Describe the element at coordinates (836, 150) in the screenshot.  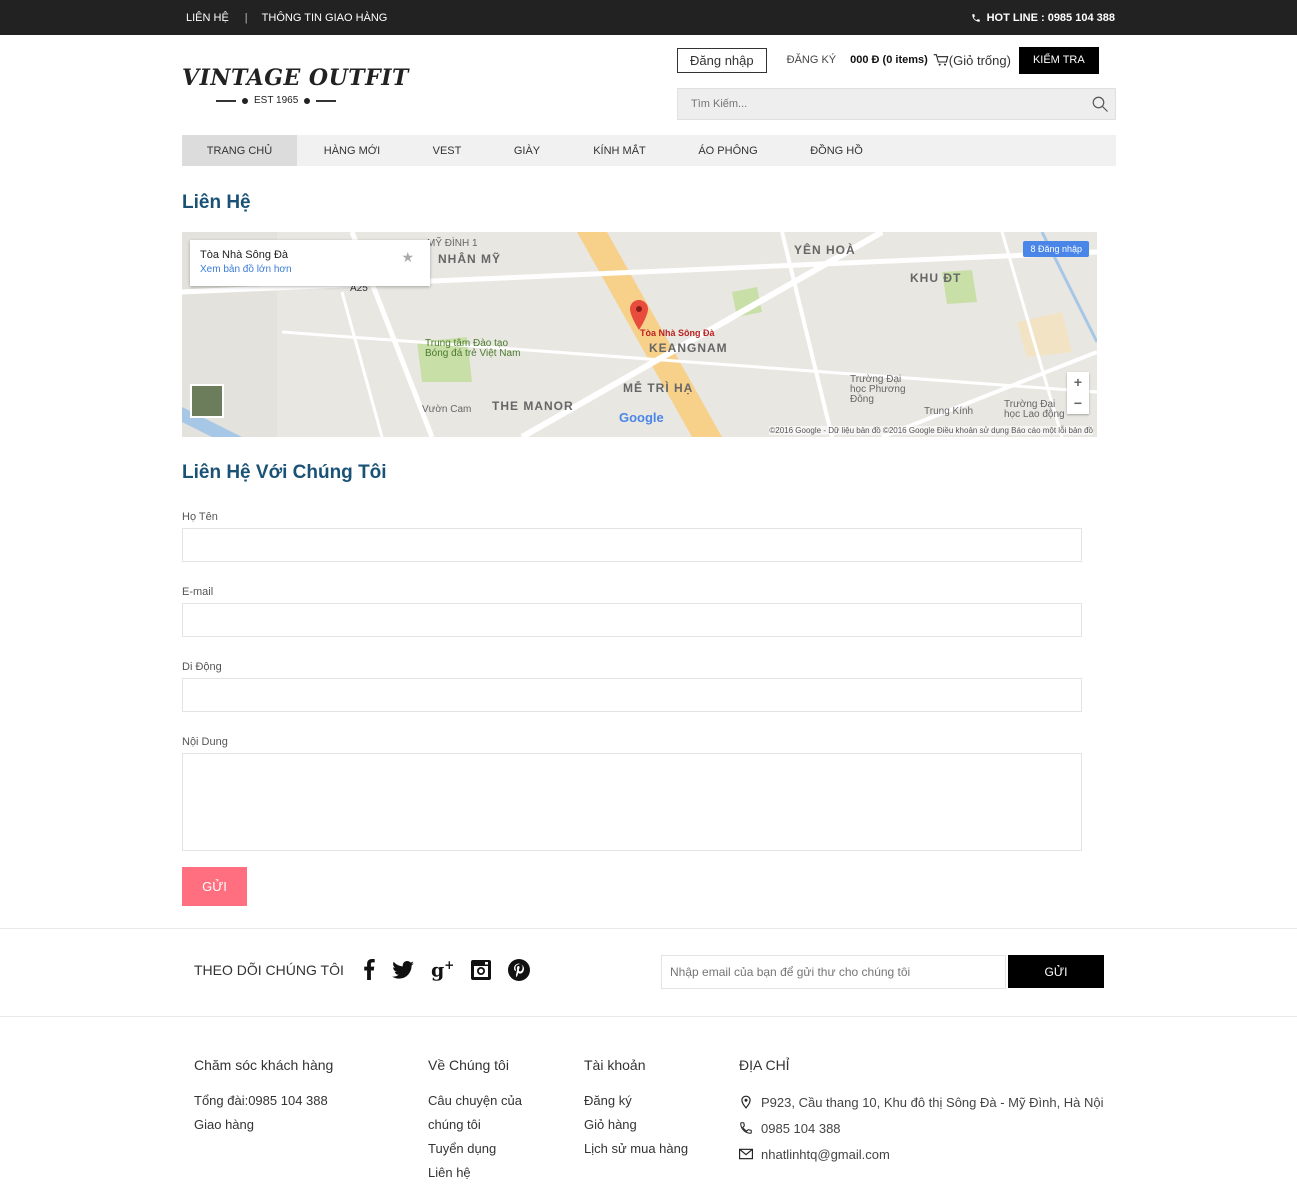
I see `nav-item-watches: ĐỒNG HỒ` at that location.